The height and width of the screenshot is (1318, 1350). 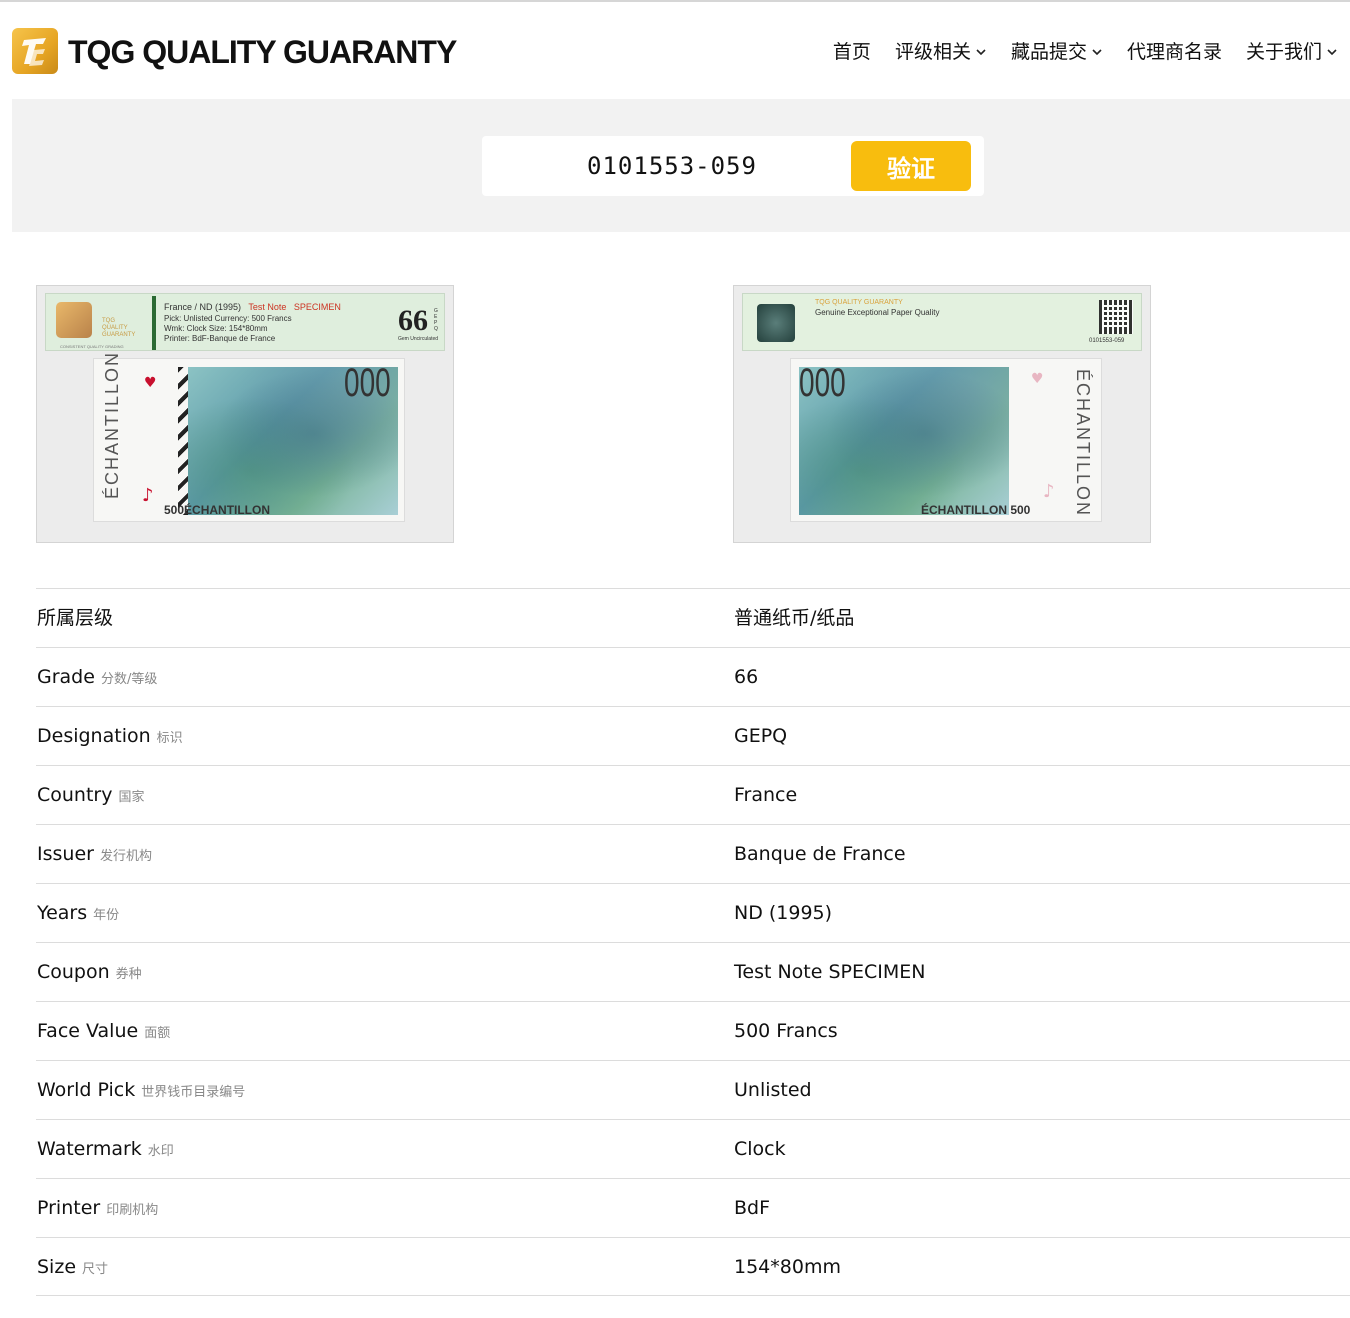 I want to click on row-value: Unlisted, so click(x=773, y=1090).